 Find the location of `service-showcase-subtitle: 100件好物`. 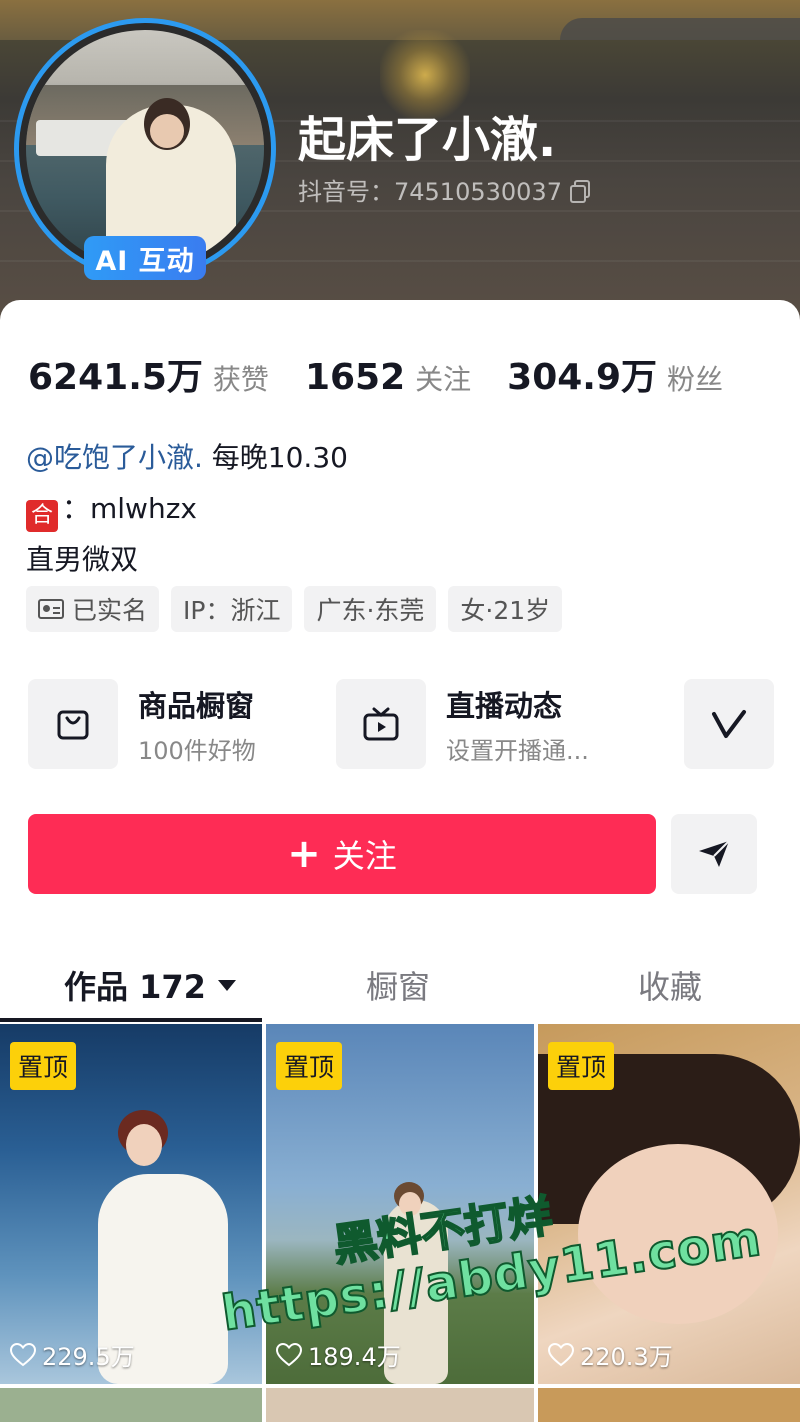

service-showcase-subtitle: 100件好物 is located at coordinates (197, 750).